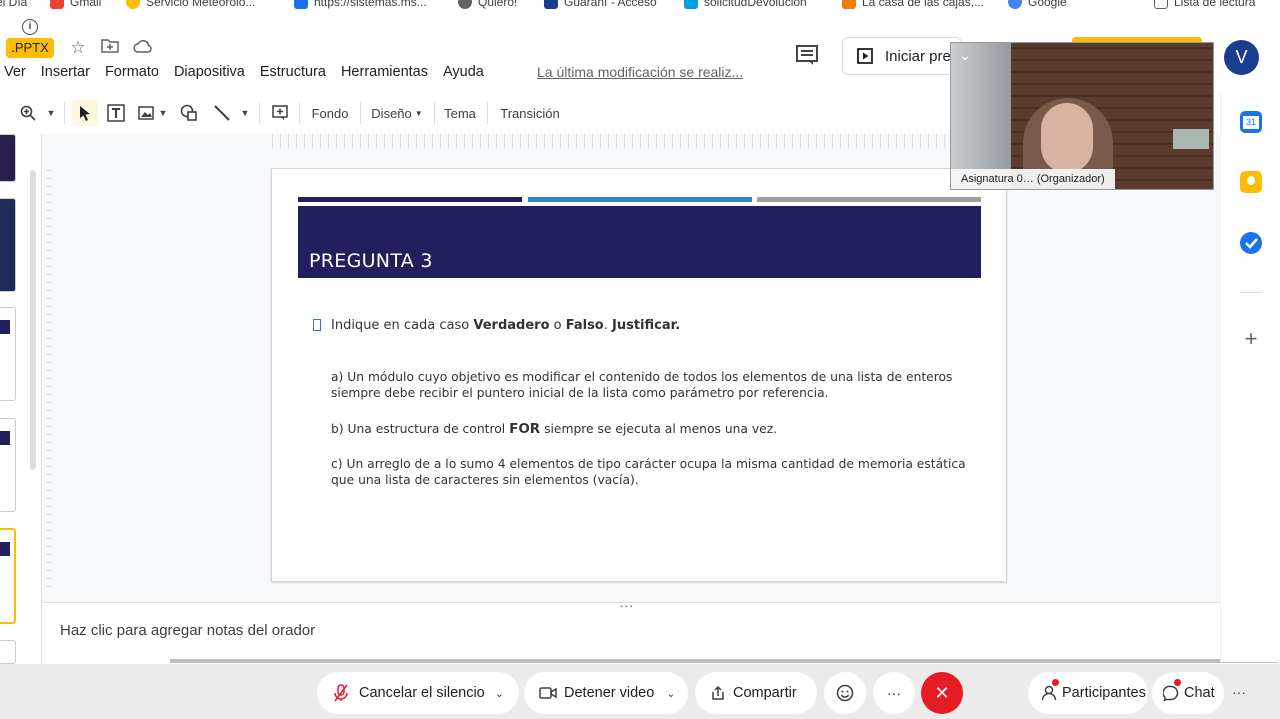 This screenshot has width=1280, height=719. I want to click on slide-title: PREGUNTA 3, so click(371, 261).